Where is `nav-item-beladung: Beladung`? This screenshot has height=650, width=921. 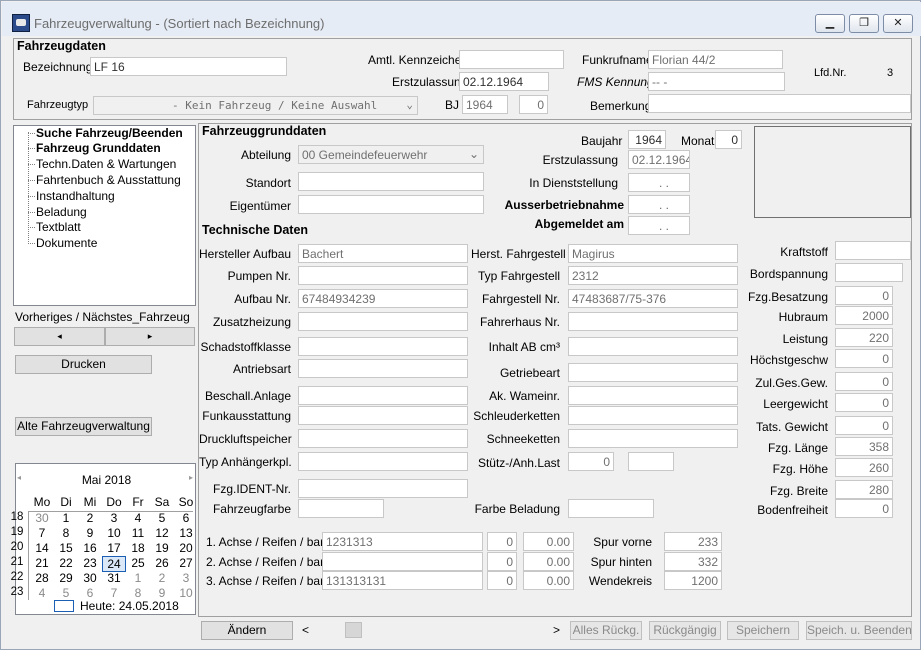 nav-item-beladung: Beladung is located at coordinates (61, 212).